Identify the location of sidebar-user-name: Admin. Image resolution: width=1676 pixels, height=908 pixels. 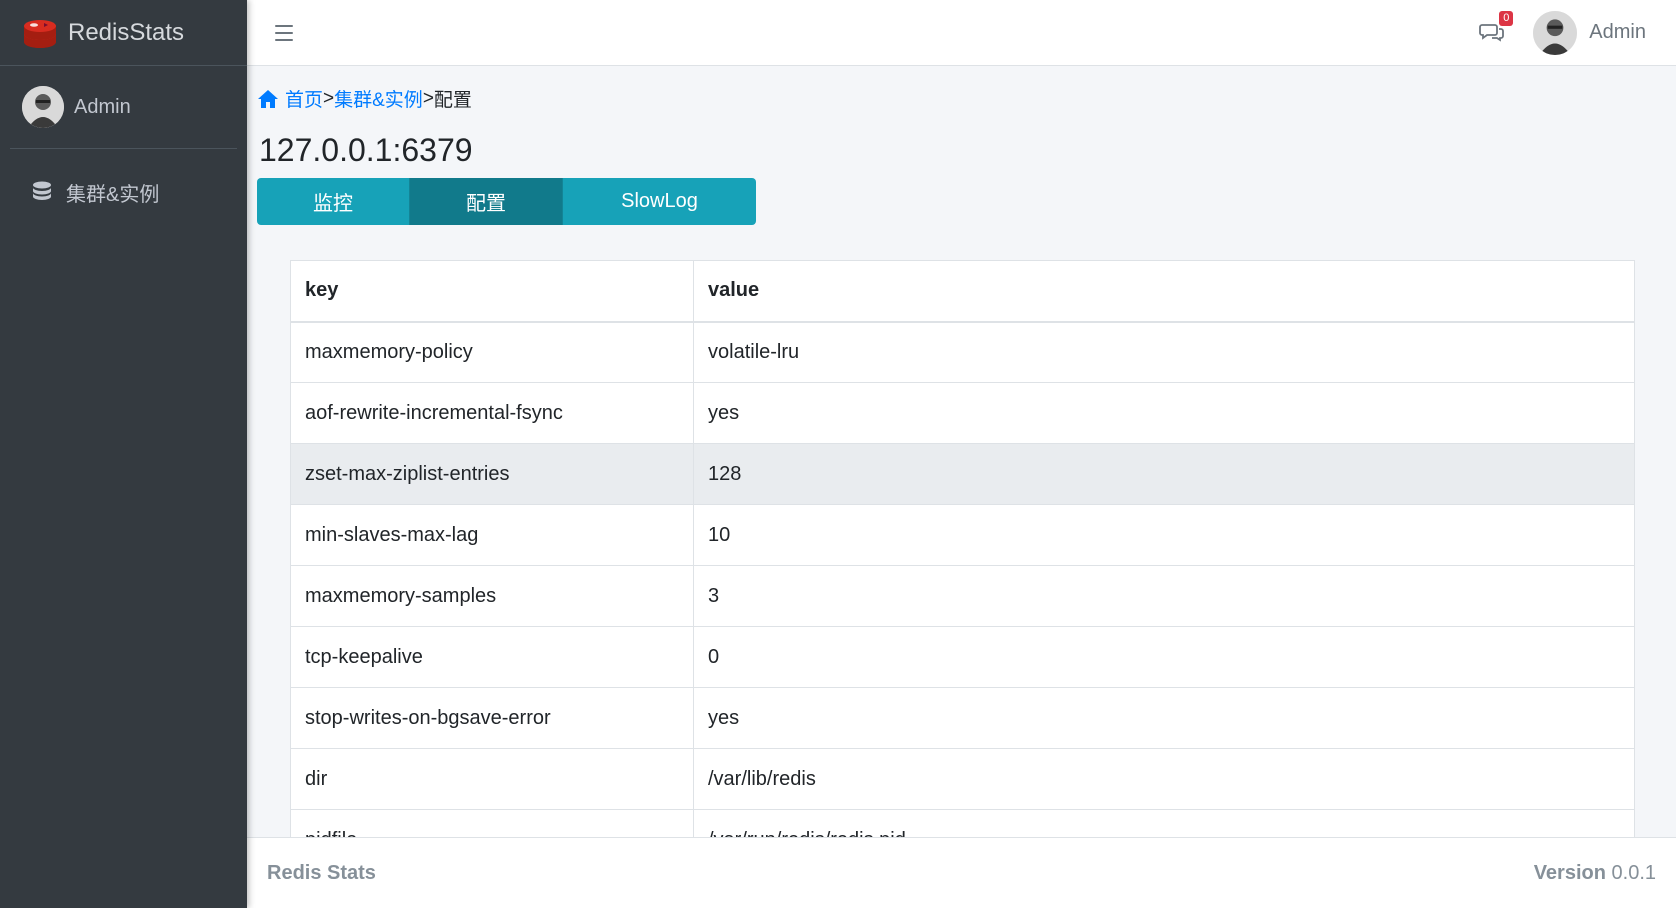
(102, 106).